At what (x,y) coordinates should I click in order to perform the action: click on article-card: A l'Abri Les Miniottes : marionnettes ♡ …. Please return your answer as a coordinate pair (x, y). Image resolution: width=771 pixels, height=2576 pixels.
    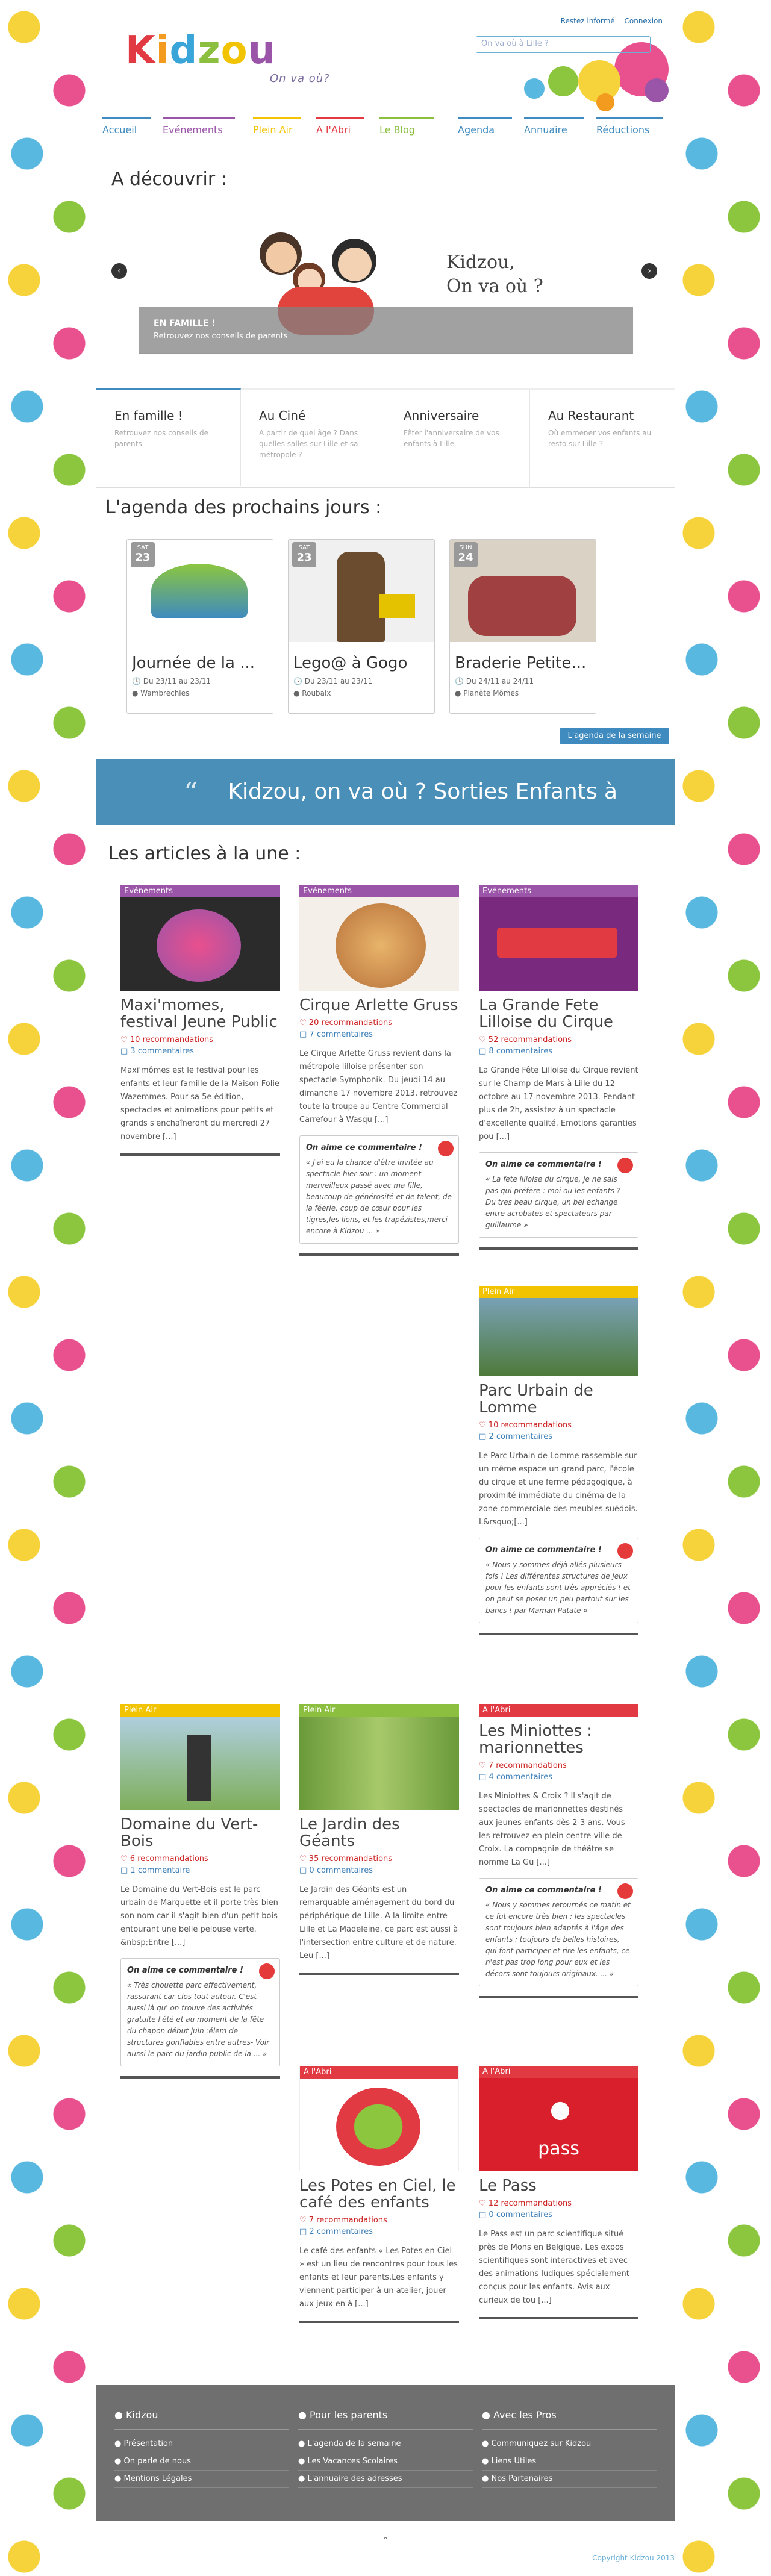
    Looking at the image, I should click on (558, 1851).